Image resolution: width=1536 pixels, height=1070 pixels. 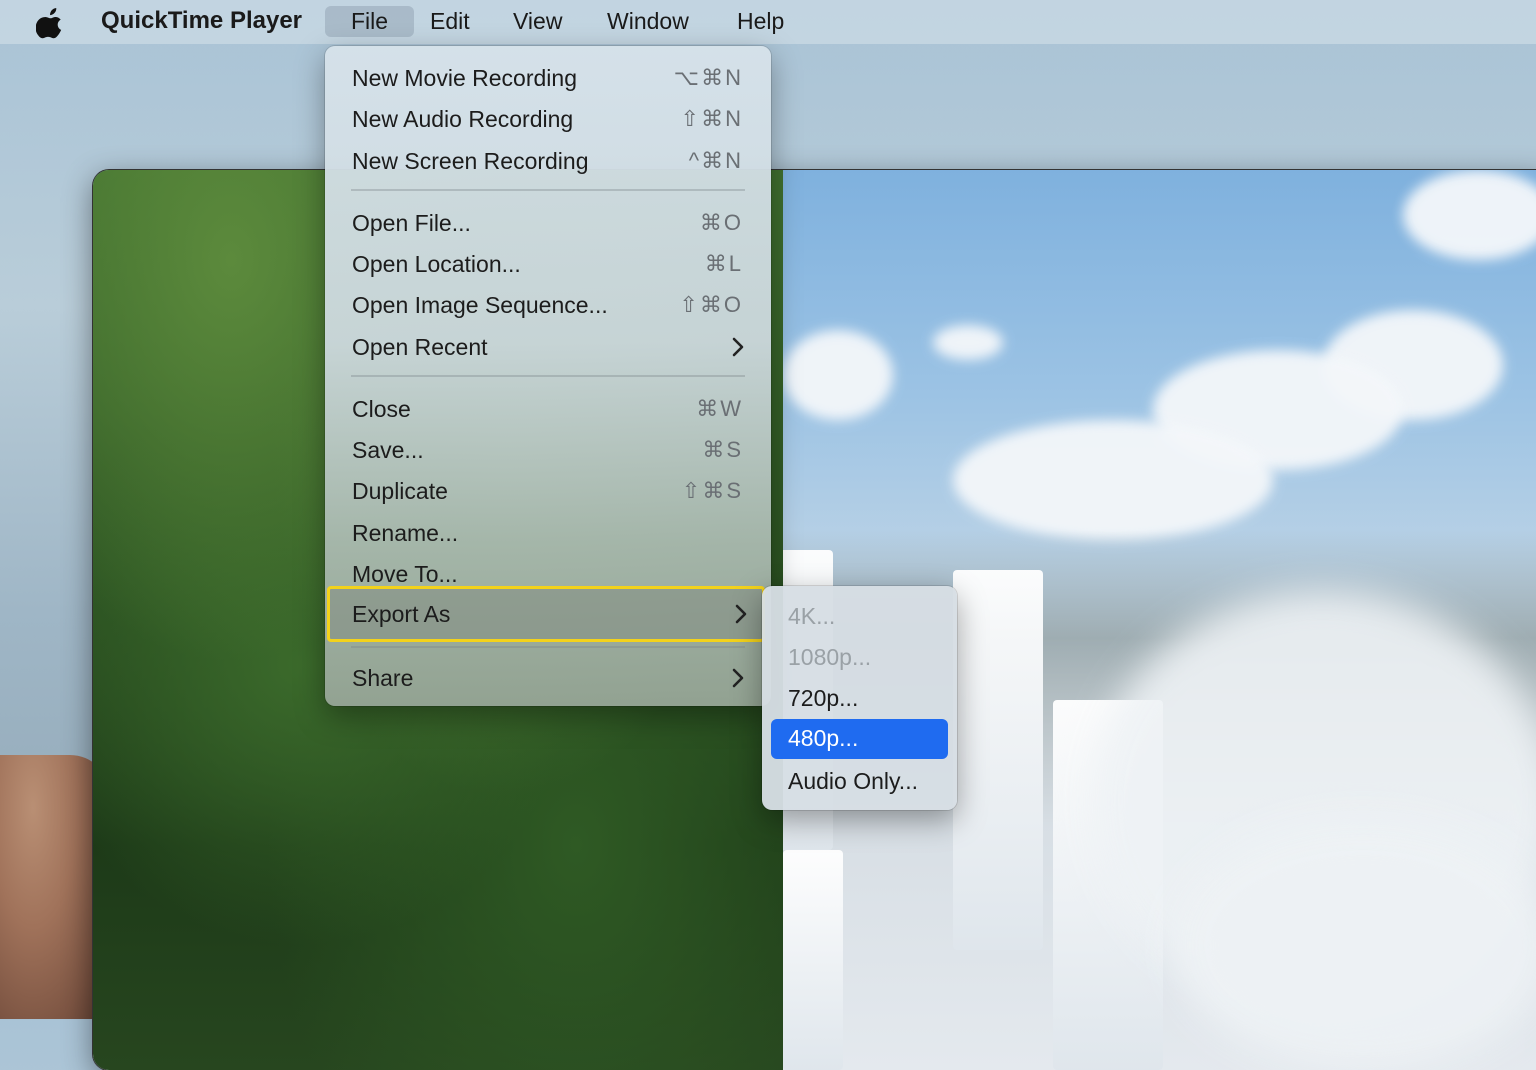 What do you see at coordinates (546, 614) in the screenshot?
I see `menu-item-export-as: Export As` at bounding box center [546, 614].